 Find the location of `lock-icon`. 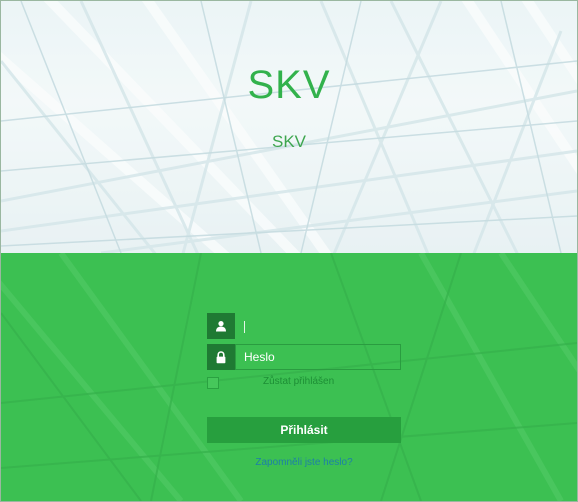

lock-icon is located at coordinates (221, 357).